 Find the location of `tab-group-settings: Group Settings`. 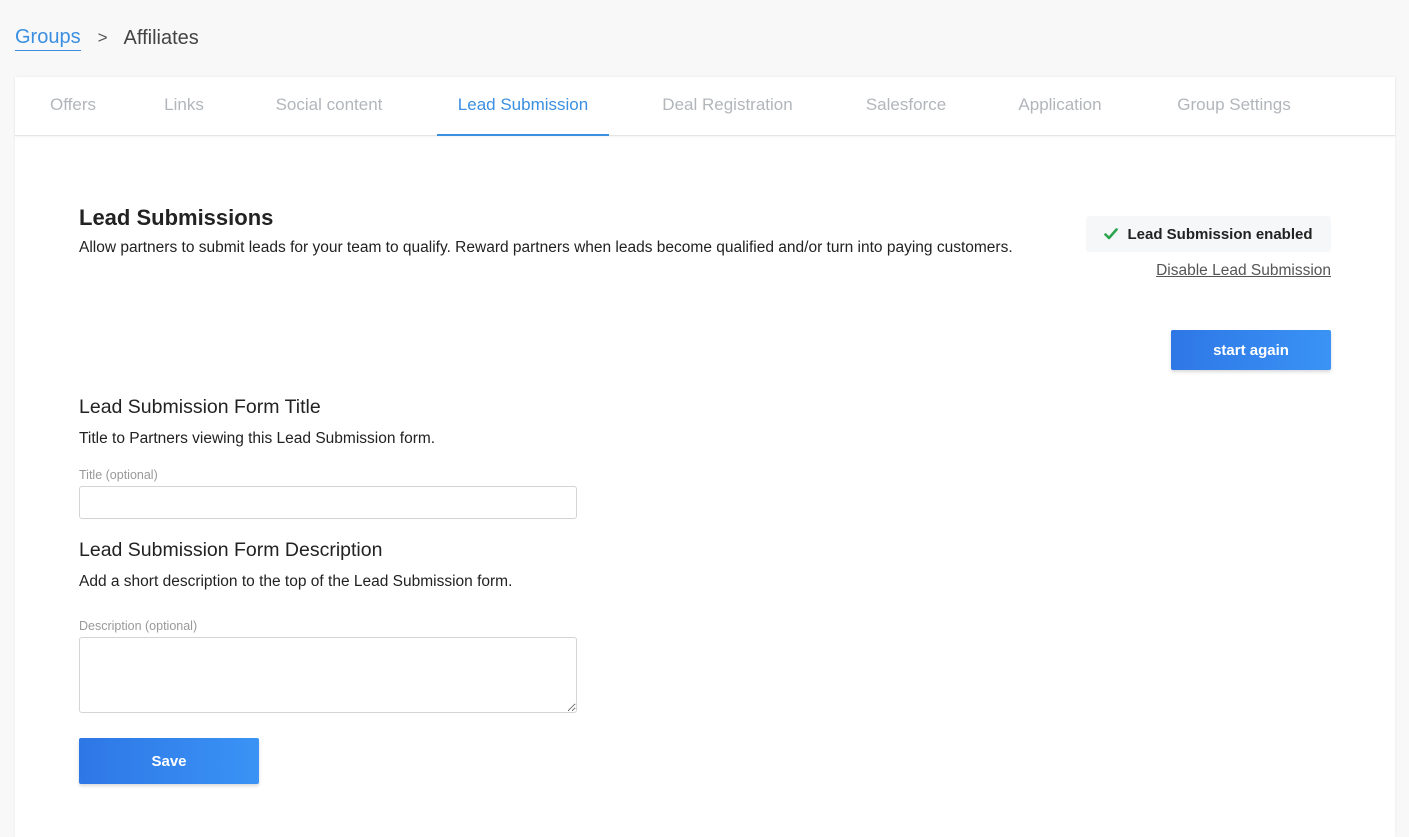

tab-group-settings: Group Settings is located at coordinates (1234, 105).